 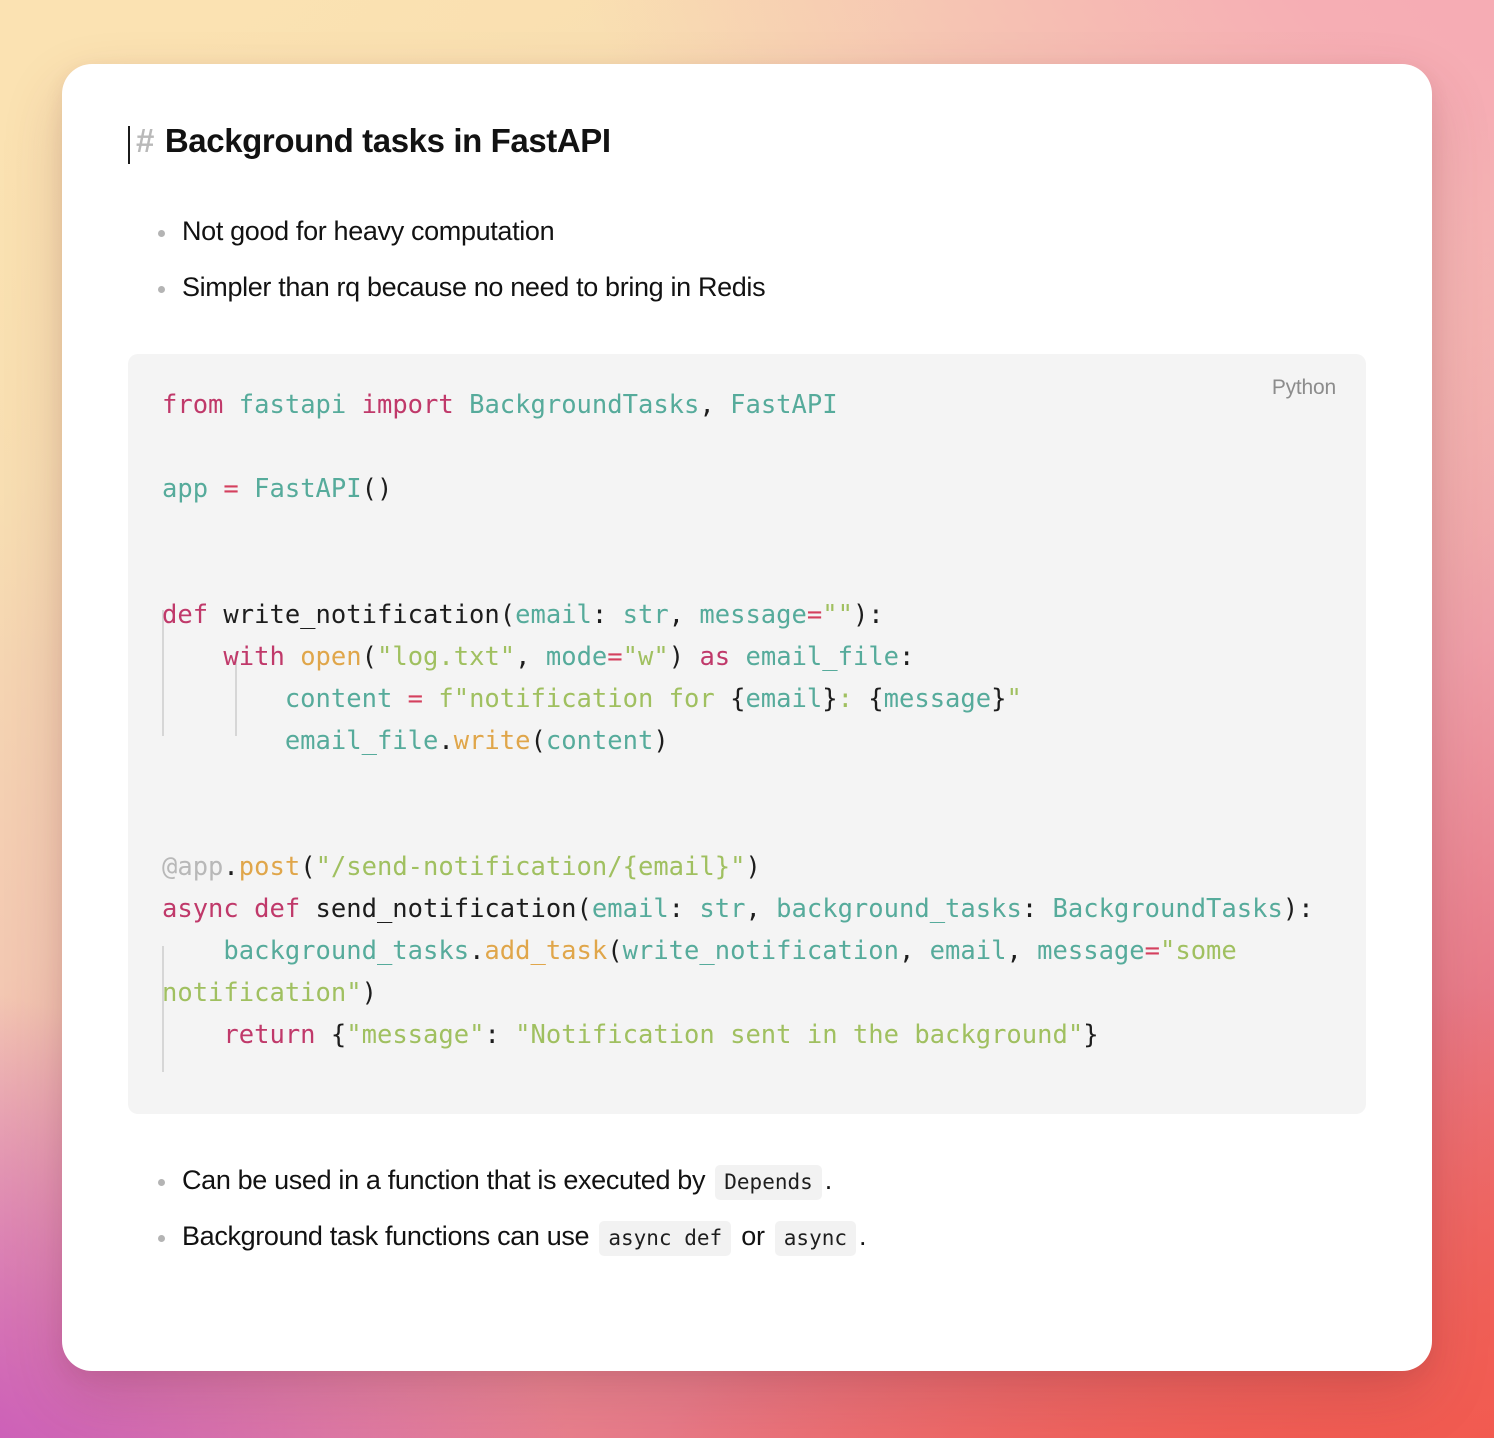 What do you see at coordinates (269, 867) in the screenshot?
I see `code-token: post` at bounding box center [269, 867].